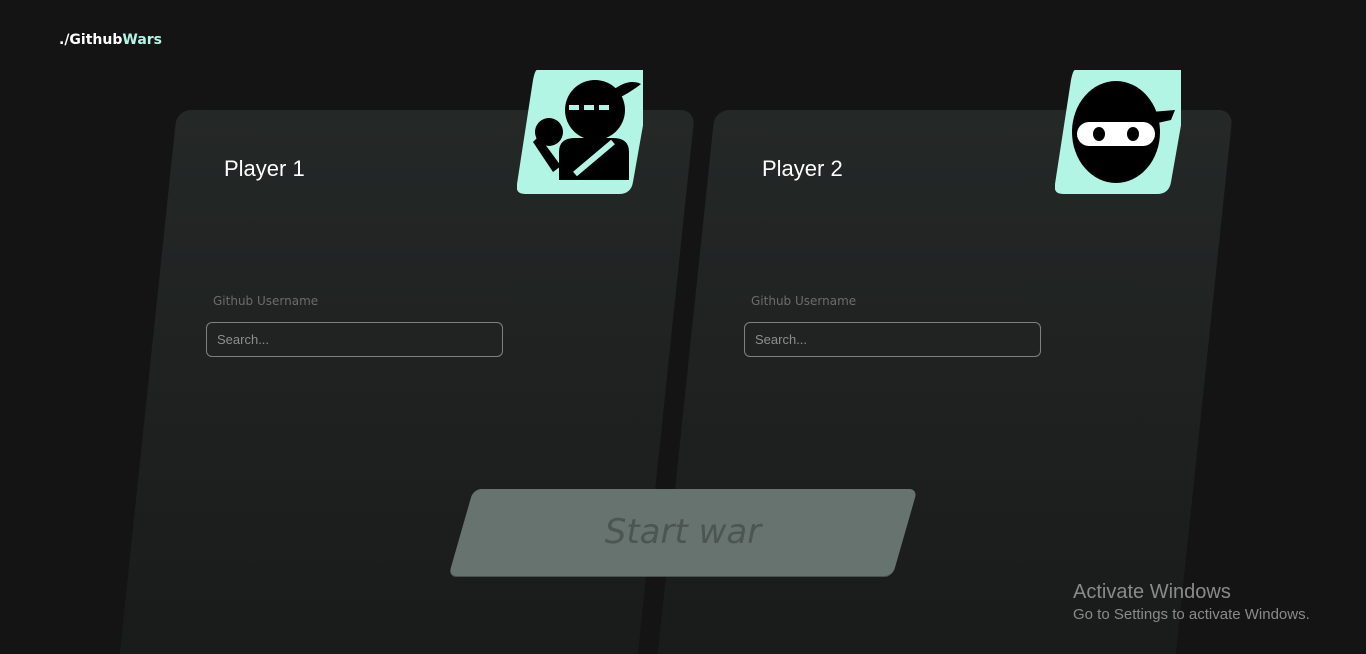  I want to click on logo-accent: Wars, so click(142, 40).